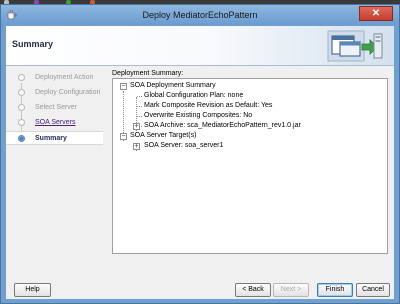  Describe the element at coordinates (376, 13) in the screenshot. I see `close-button: ✕` at that location.